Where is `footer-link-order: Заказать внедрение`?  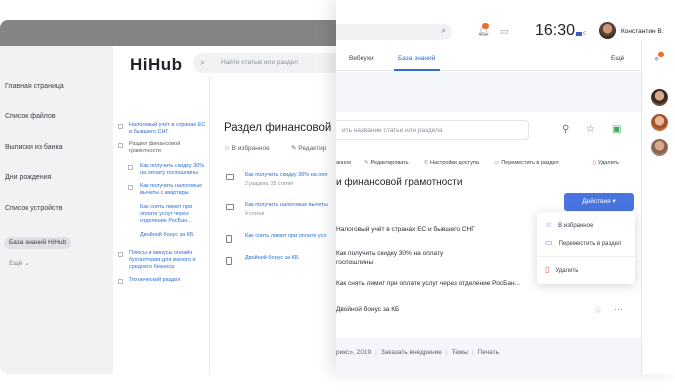
footer-link-order: Заказать внедрение is located at coordinates (411, 352).